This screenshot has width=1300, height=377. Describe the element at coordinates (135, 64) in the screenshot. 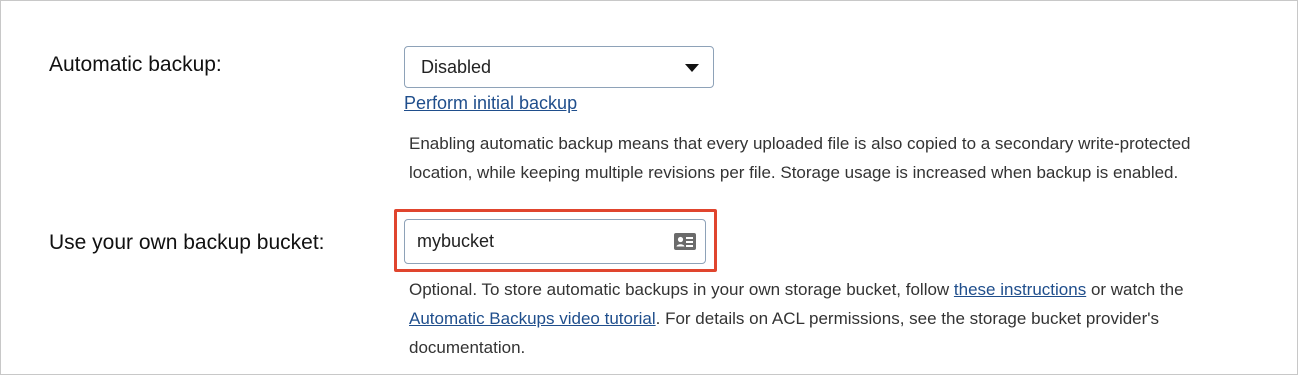

I see `automatic-backup-label: Automatic backup:` at that location.